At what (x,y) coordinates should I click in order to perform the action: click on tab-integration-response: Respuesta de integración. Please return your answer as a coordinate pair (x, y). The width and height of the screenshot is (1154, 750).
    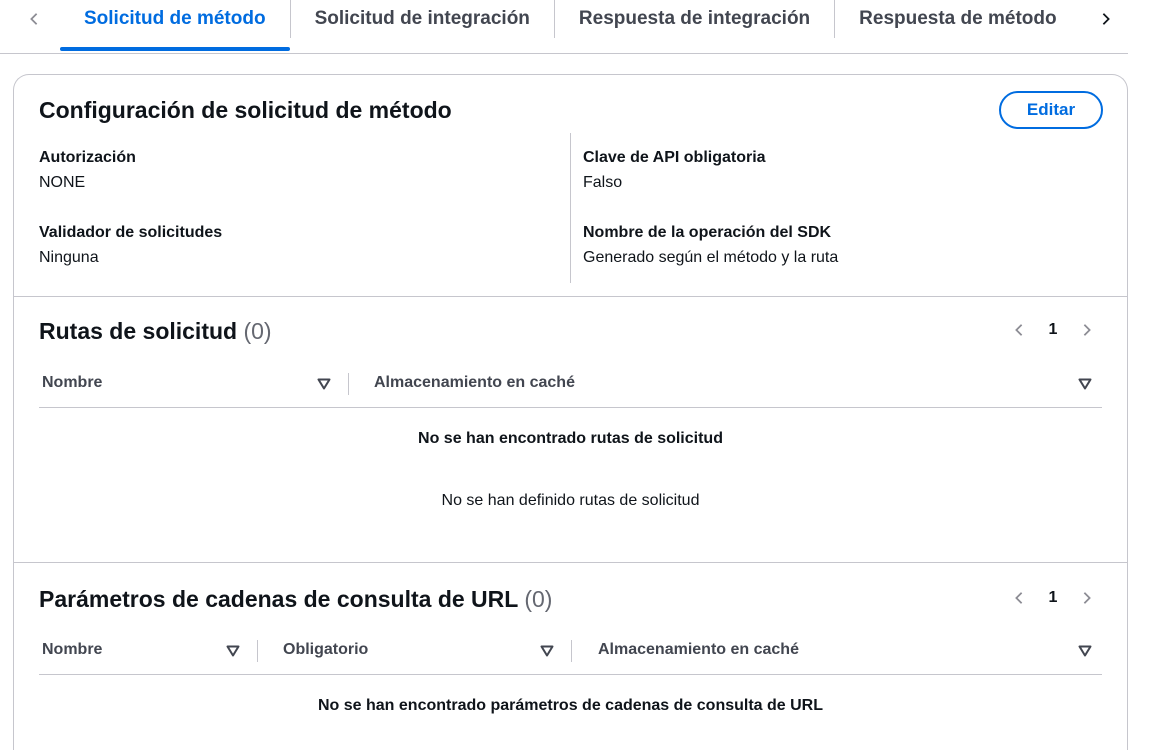
    Looking at the image, I should click on (695, 19).